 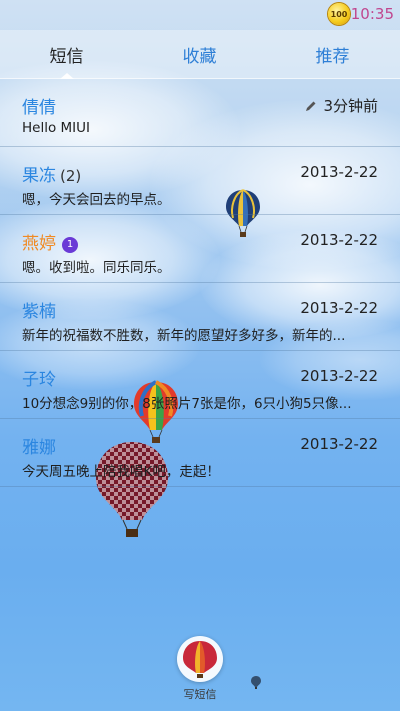 I want to click on unread-badge: 1, so click(x=70, y=245).